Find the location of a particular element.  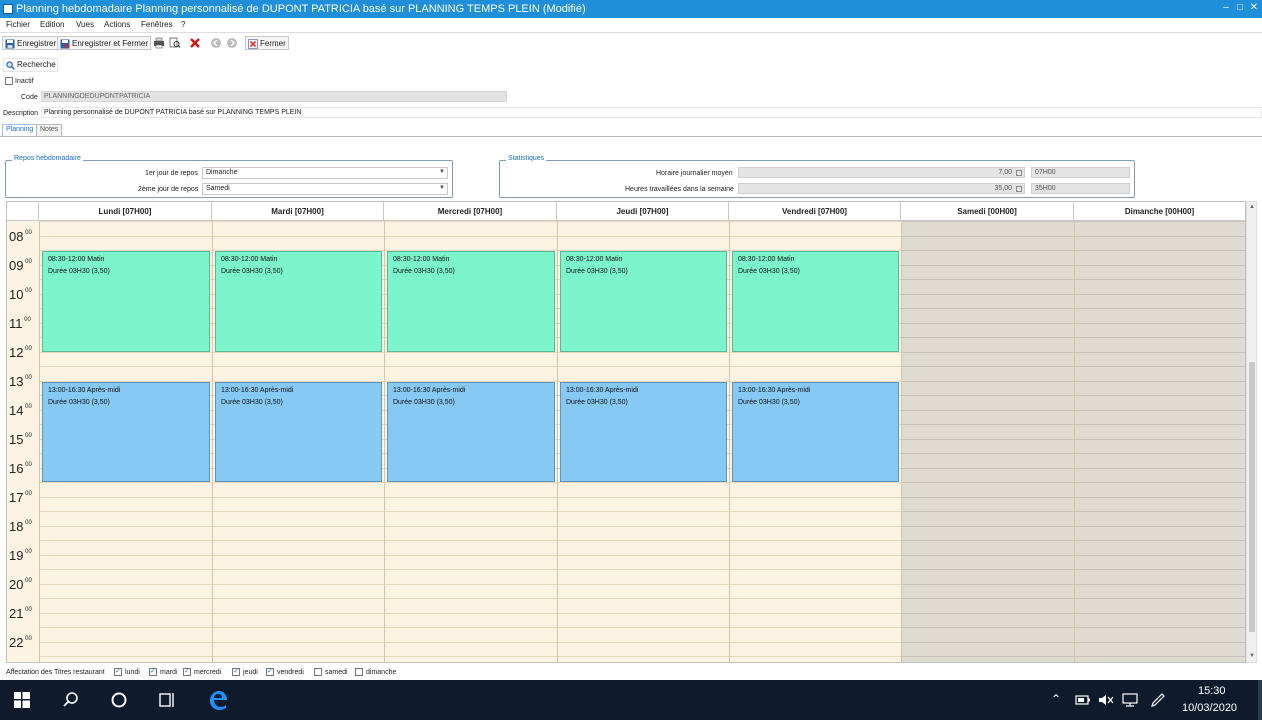

save-button: Enregistrer is located at coordinates (31, 43).